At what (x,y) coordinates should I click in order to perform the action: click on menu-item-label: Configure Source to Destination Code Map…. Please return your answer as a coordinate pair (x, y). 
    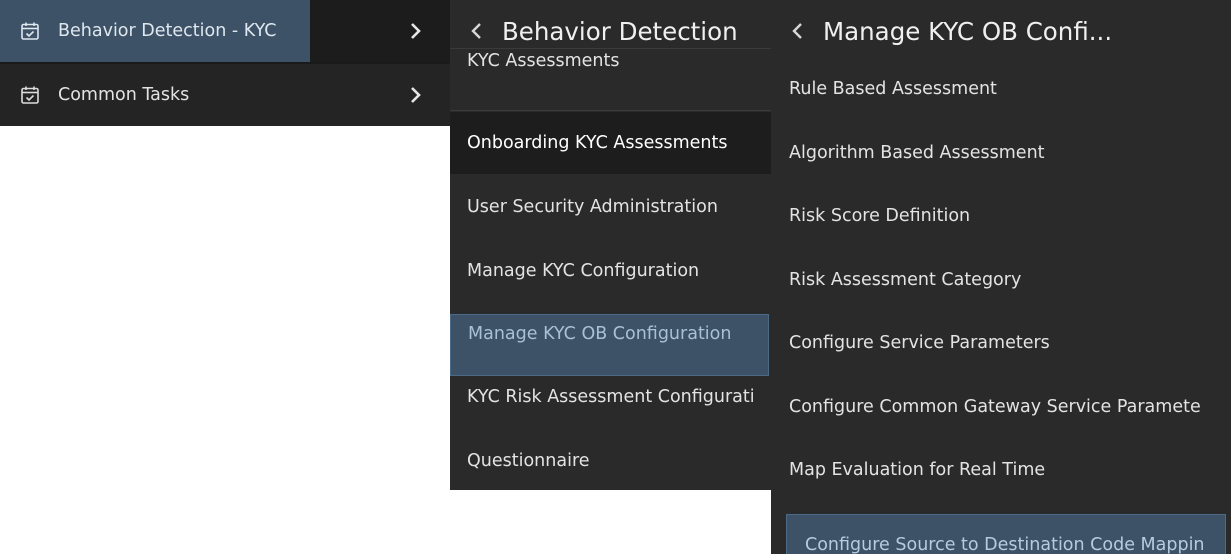
    Looking at the image, I should click on (1005, 544).